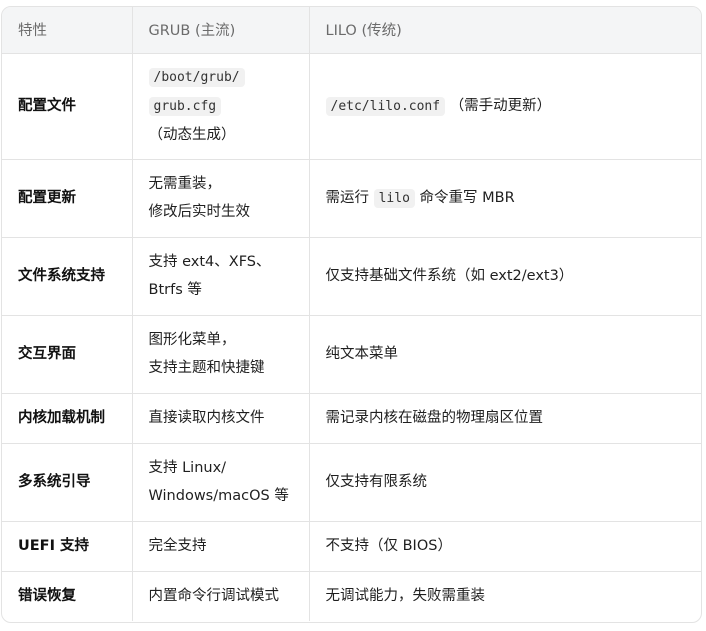 This screenshot has height=631, width=706. Describe the element at coordinates (221, 596) in the screenshot. I see `grub-cell: 内置命令行调试模式` at that location.